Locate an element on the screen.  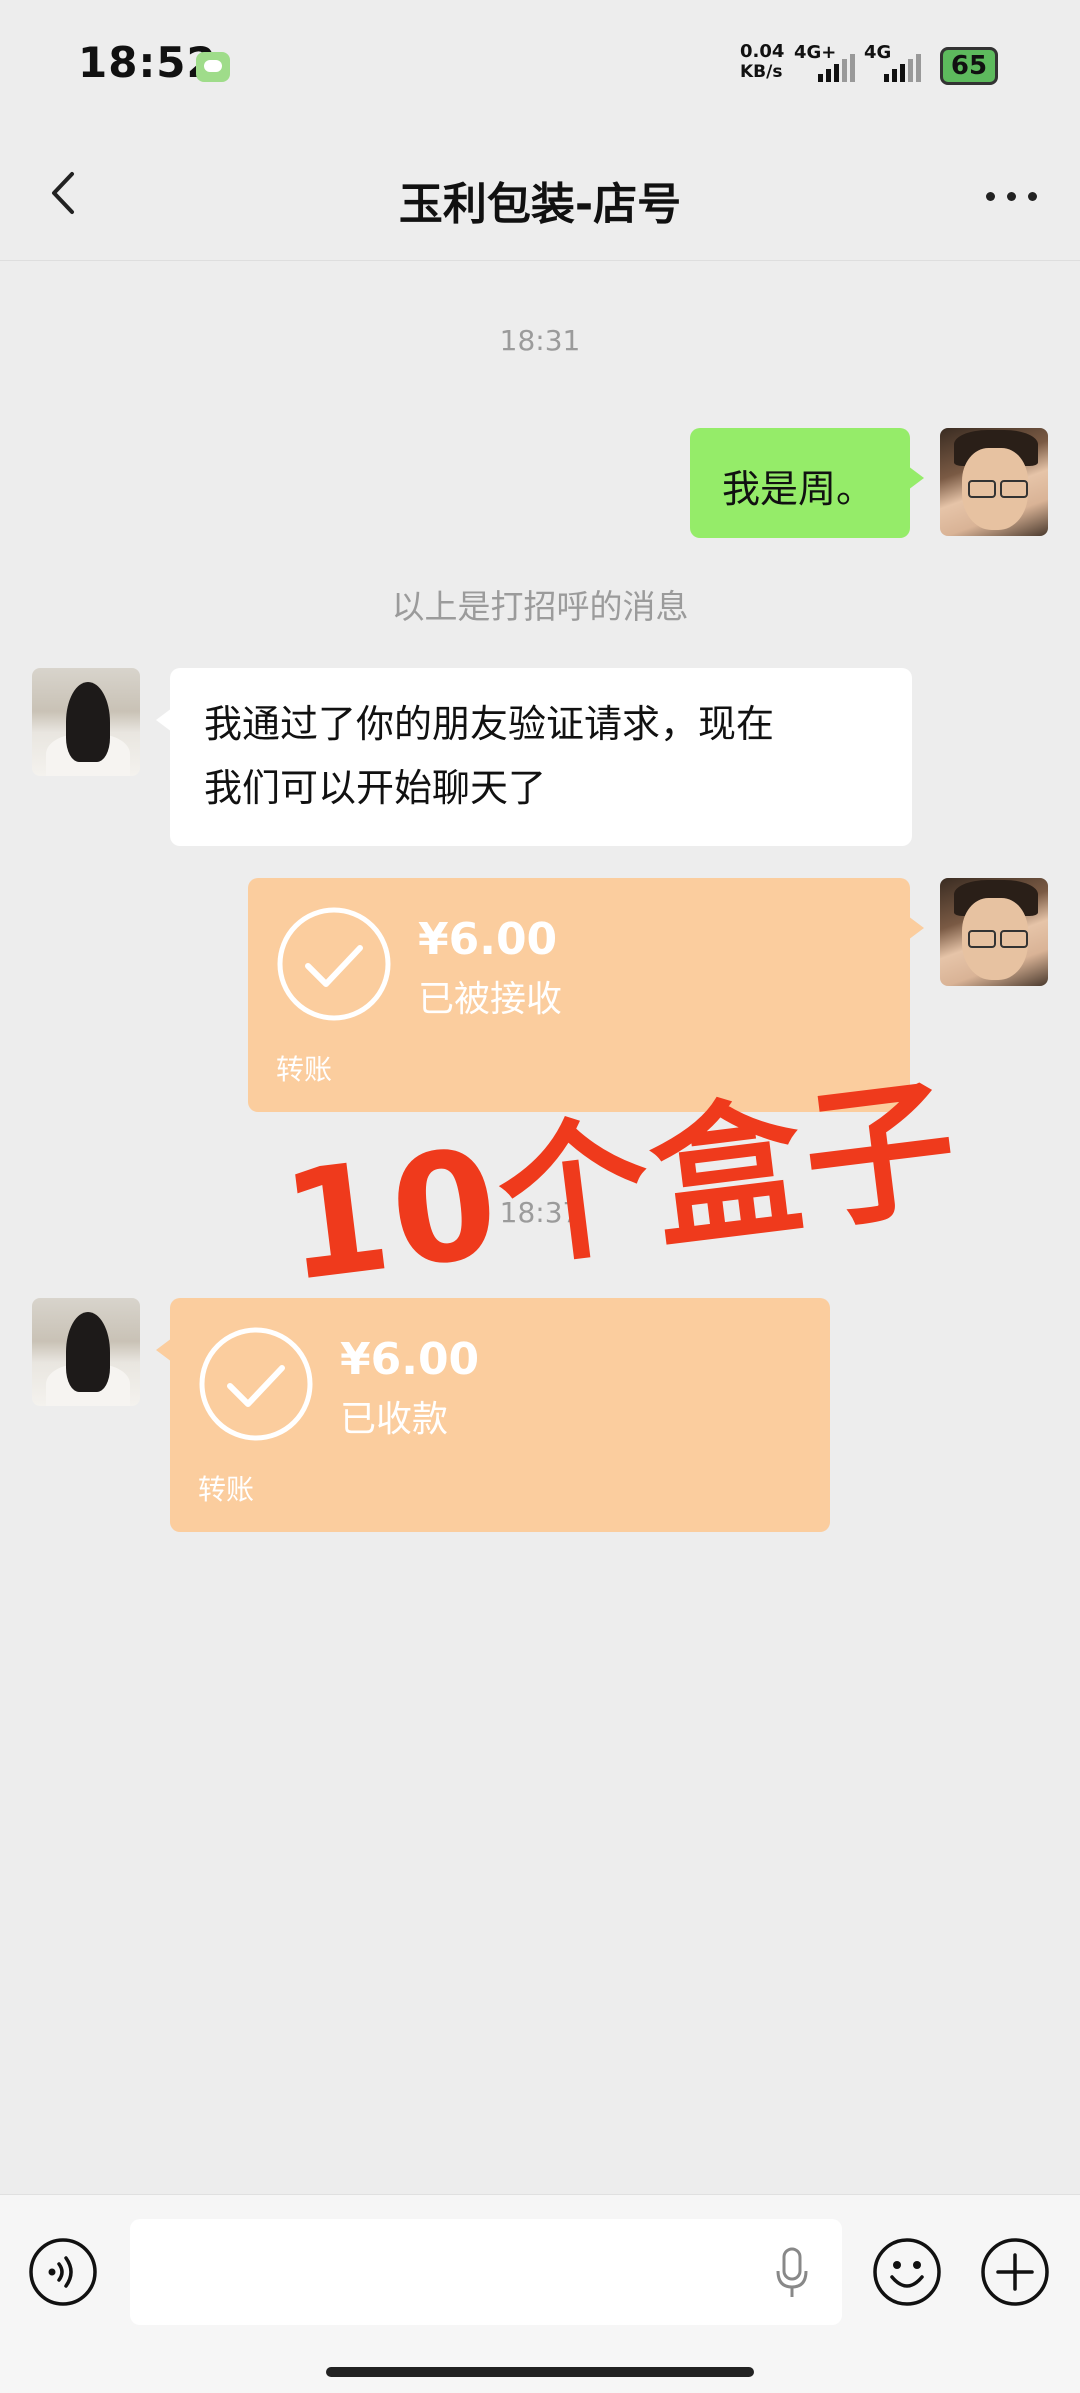
network-speed-unit: KB/s is located at coordinates (761, 72).